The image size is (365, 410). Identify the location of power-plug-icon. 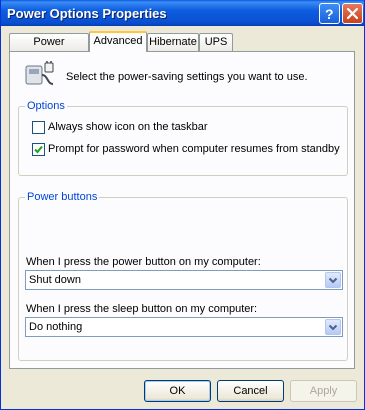
(39, 73).